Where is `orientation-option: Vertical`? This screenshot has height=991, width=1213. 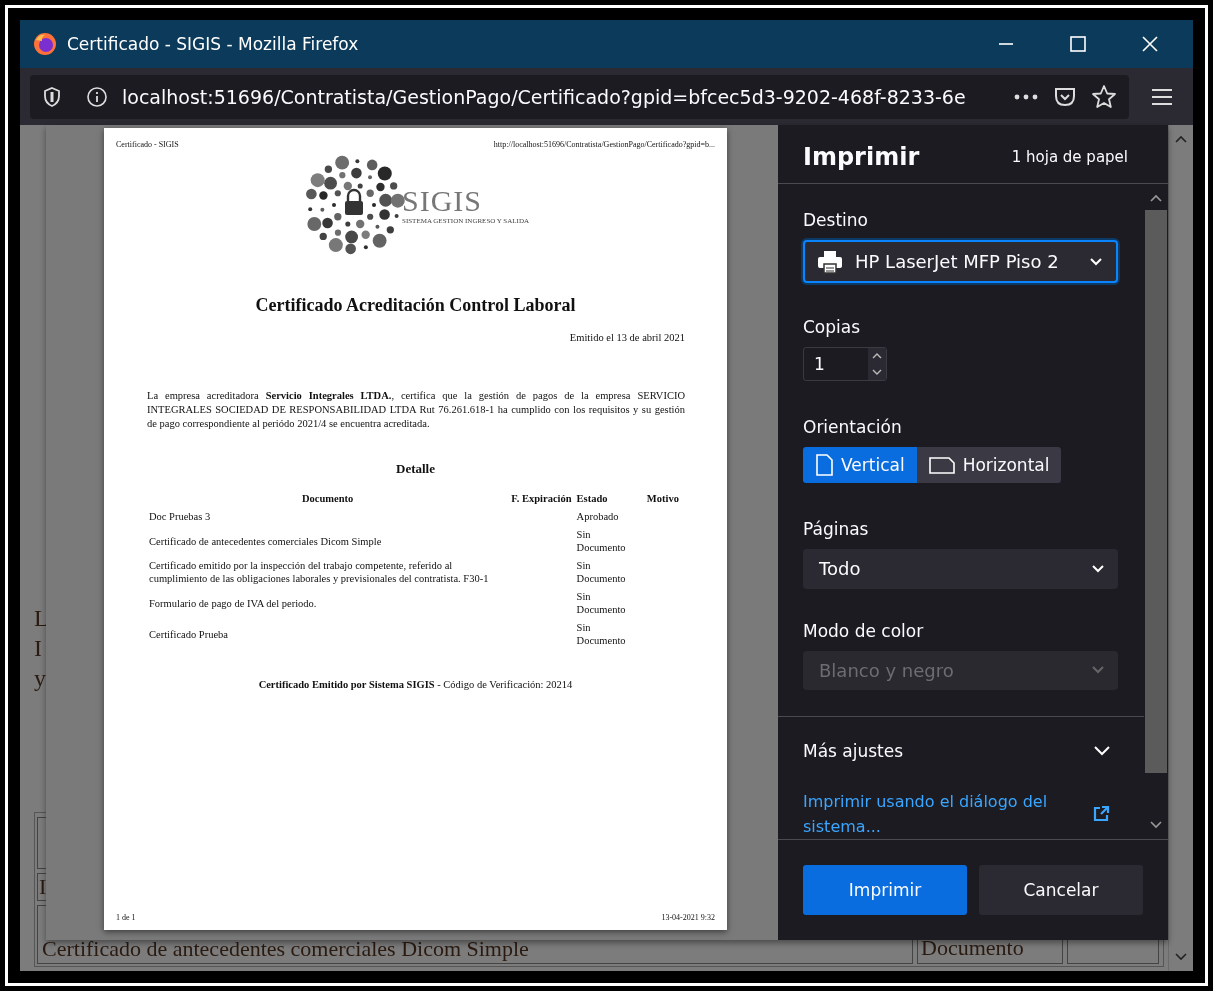
orientation-option: Vertical is located at coordinates (860, 465).